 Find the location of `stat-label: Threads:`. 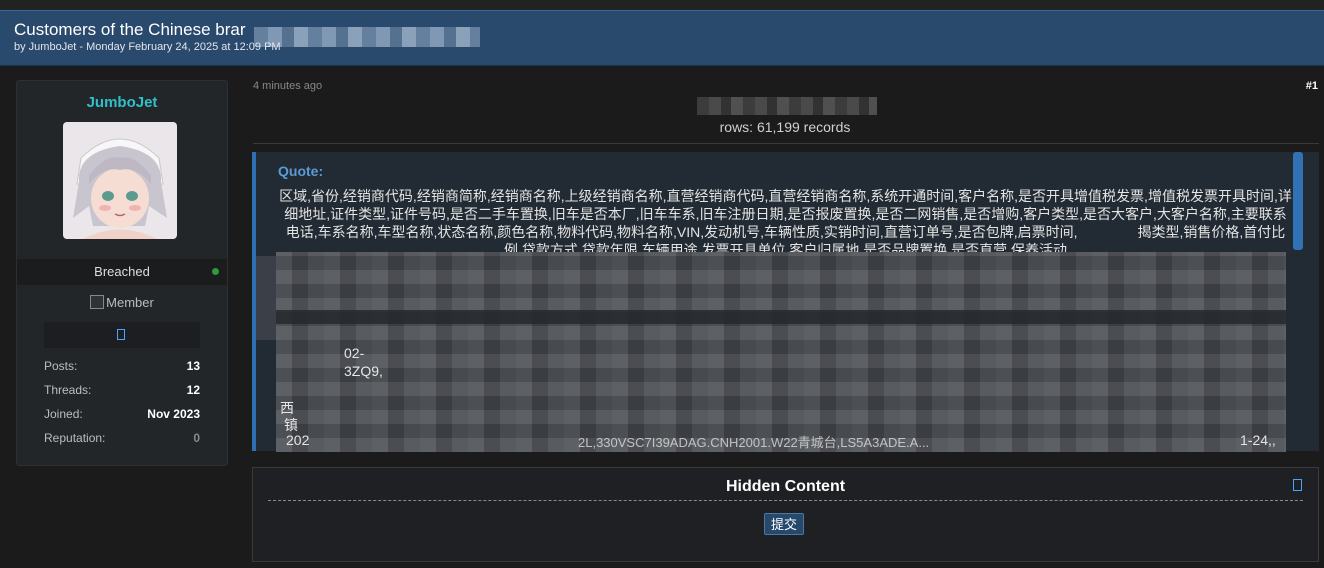

stat-label: Threads: is located at coordinates (68, 390).